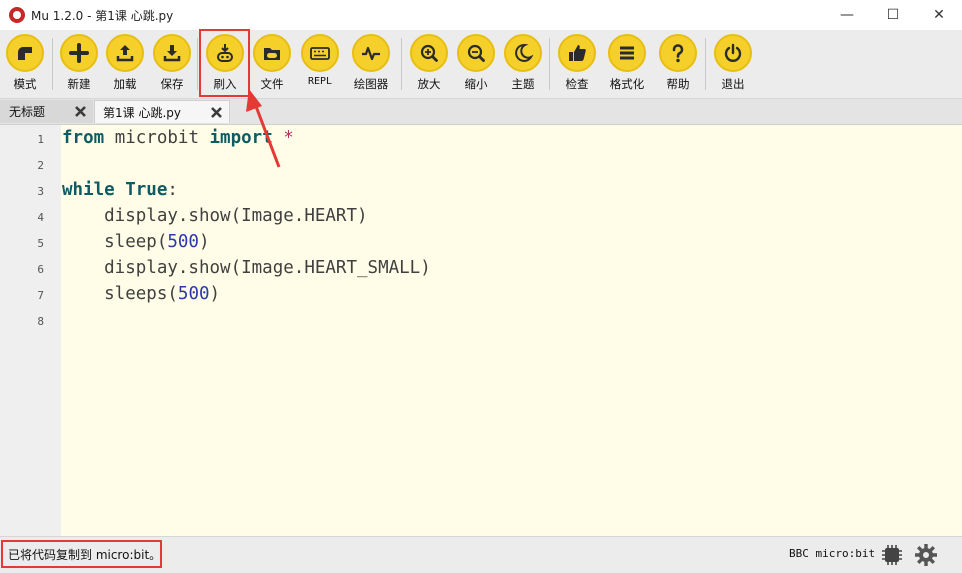  What do you see at coordinates (371, 53) in the screenshot?
I see `pulse-icon` at bounding box center [371, 53].